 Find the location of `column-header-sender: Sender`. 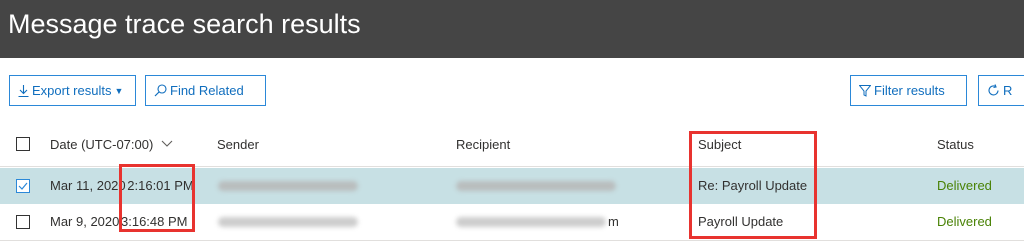

column-header-sender: Sender is located at coordinates (238, 144).